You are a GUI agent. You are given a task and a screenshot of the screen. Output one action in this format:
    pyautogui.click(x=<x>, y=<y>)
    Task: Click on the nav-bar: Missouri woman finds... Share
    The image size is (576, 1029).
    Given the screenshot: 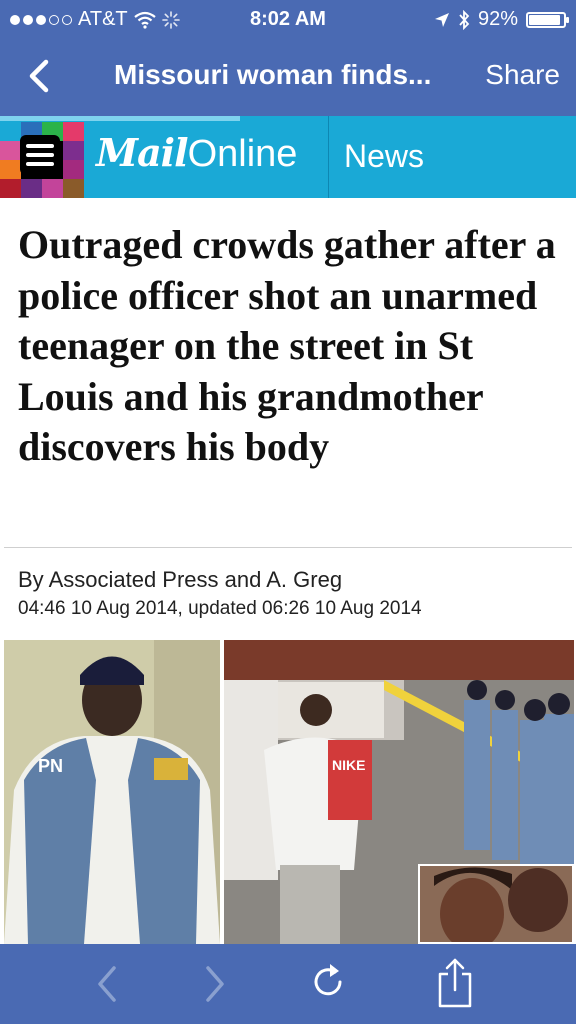 What is the action you would take?
    pyautogui.click(x=288, y=76)
    